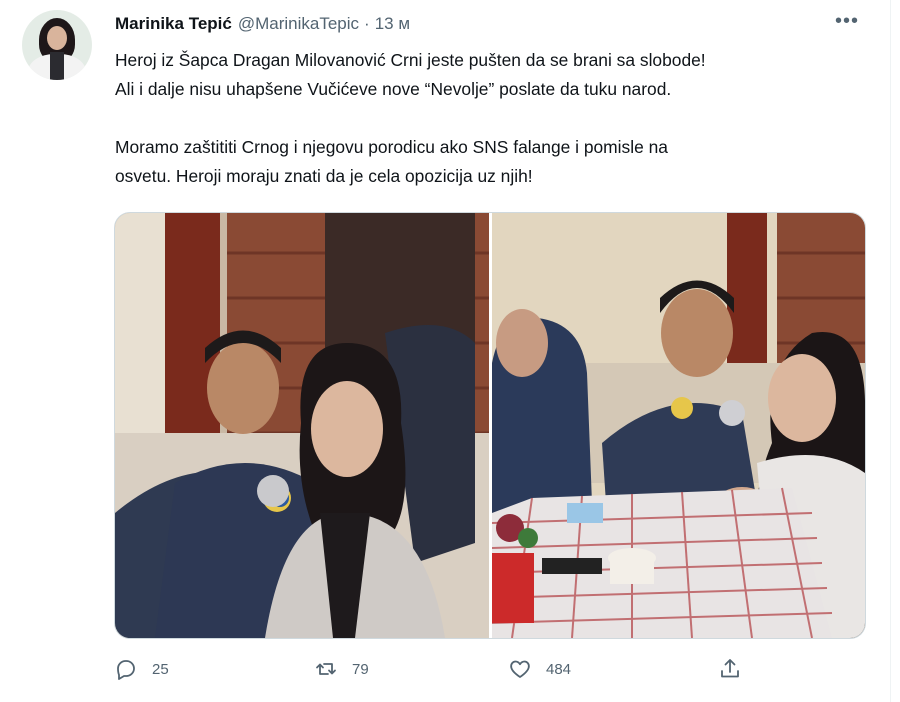 This screenshot has height=702, width=900. What do you see at coordinates (173, 24) in the screenshot?
I see `author-name: Marinika Tepić` at bounding box center [173, 24].